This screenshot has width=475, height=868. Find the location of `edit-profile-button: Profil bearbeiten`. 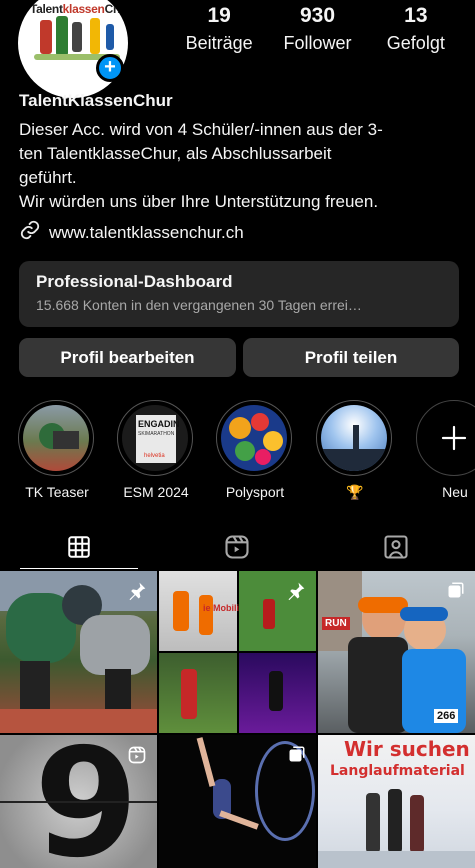

edit-profile-button: Profil bearbeiten is located at coordinates (127, 357).